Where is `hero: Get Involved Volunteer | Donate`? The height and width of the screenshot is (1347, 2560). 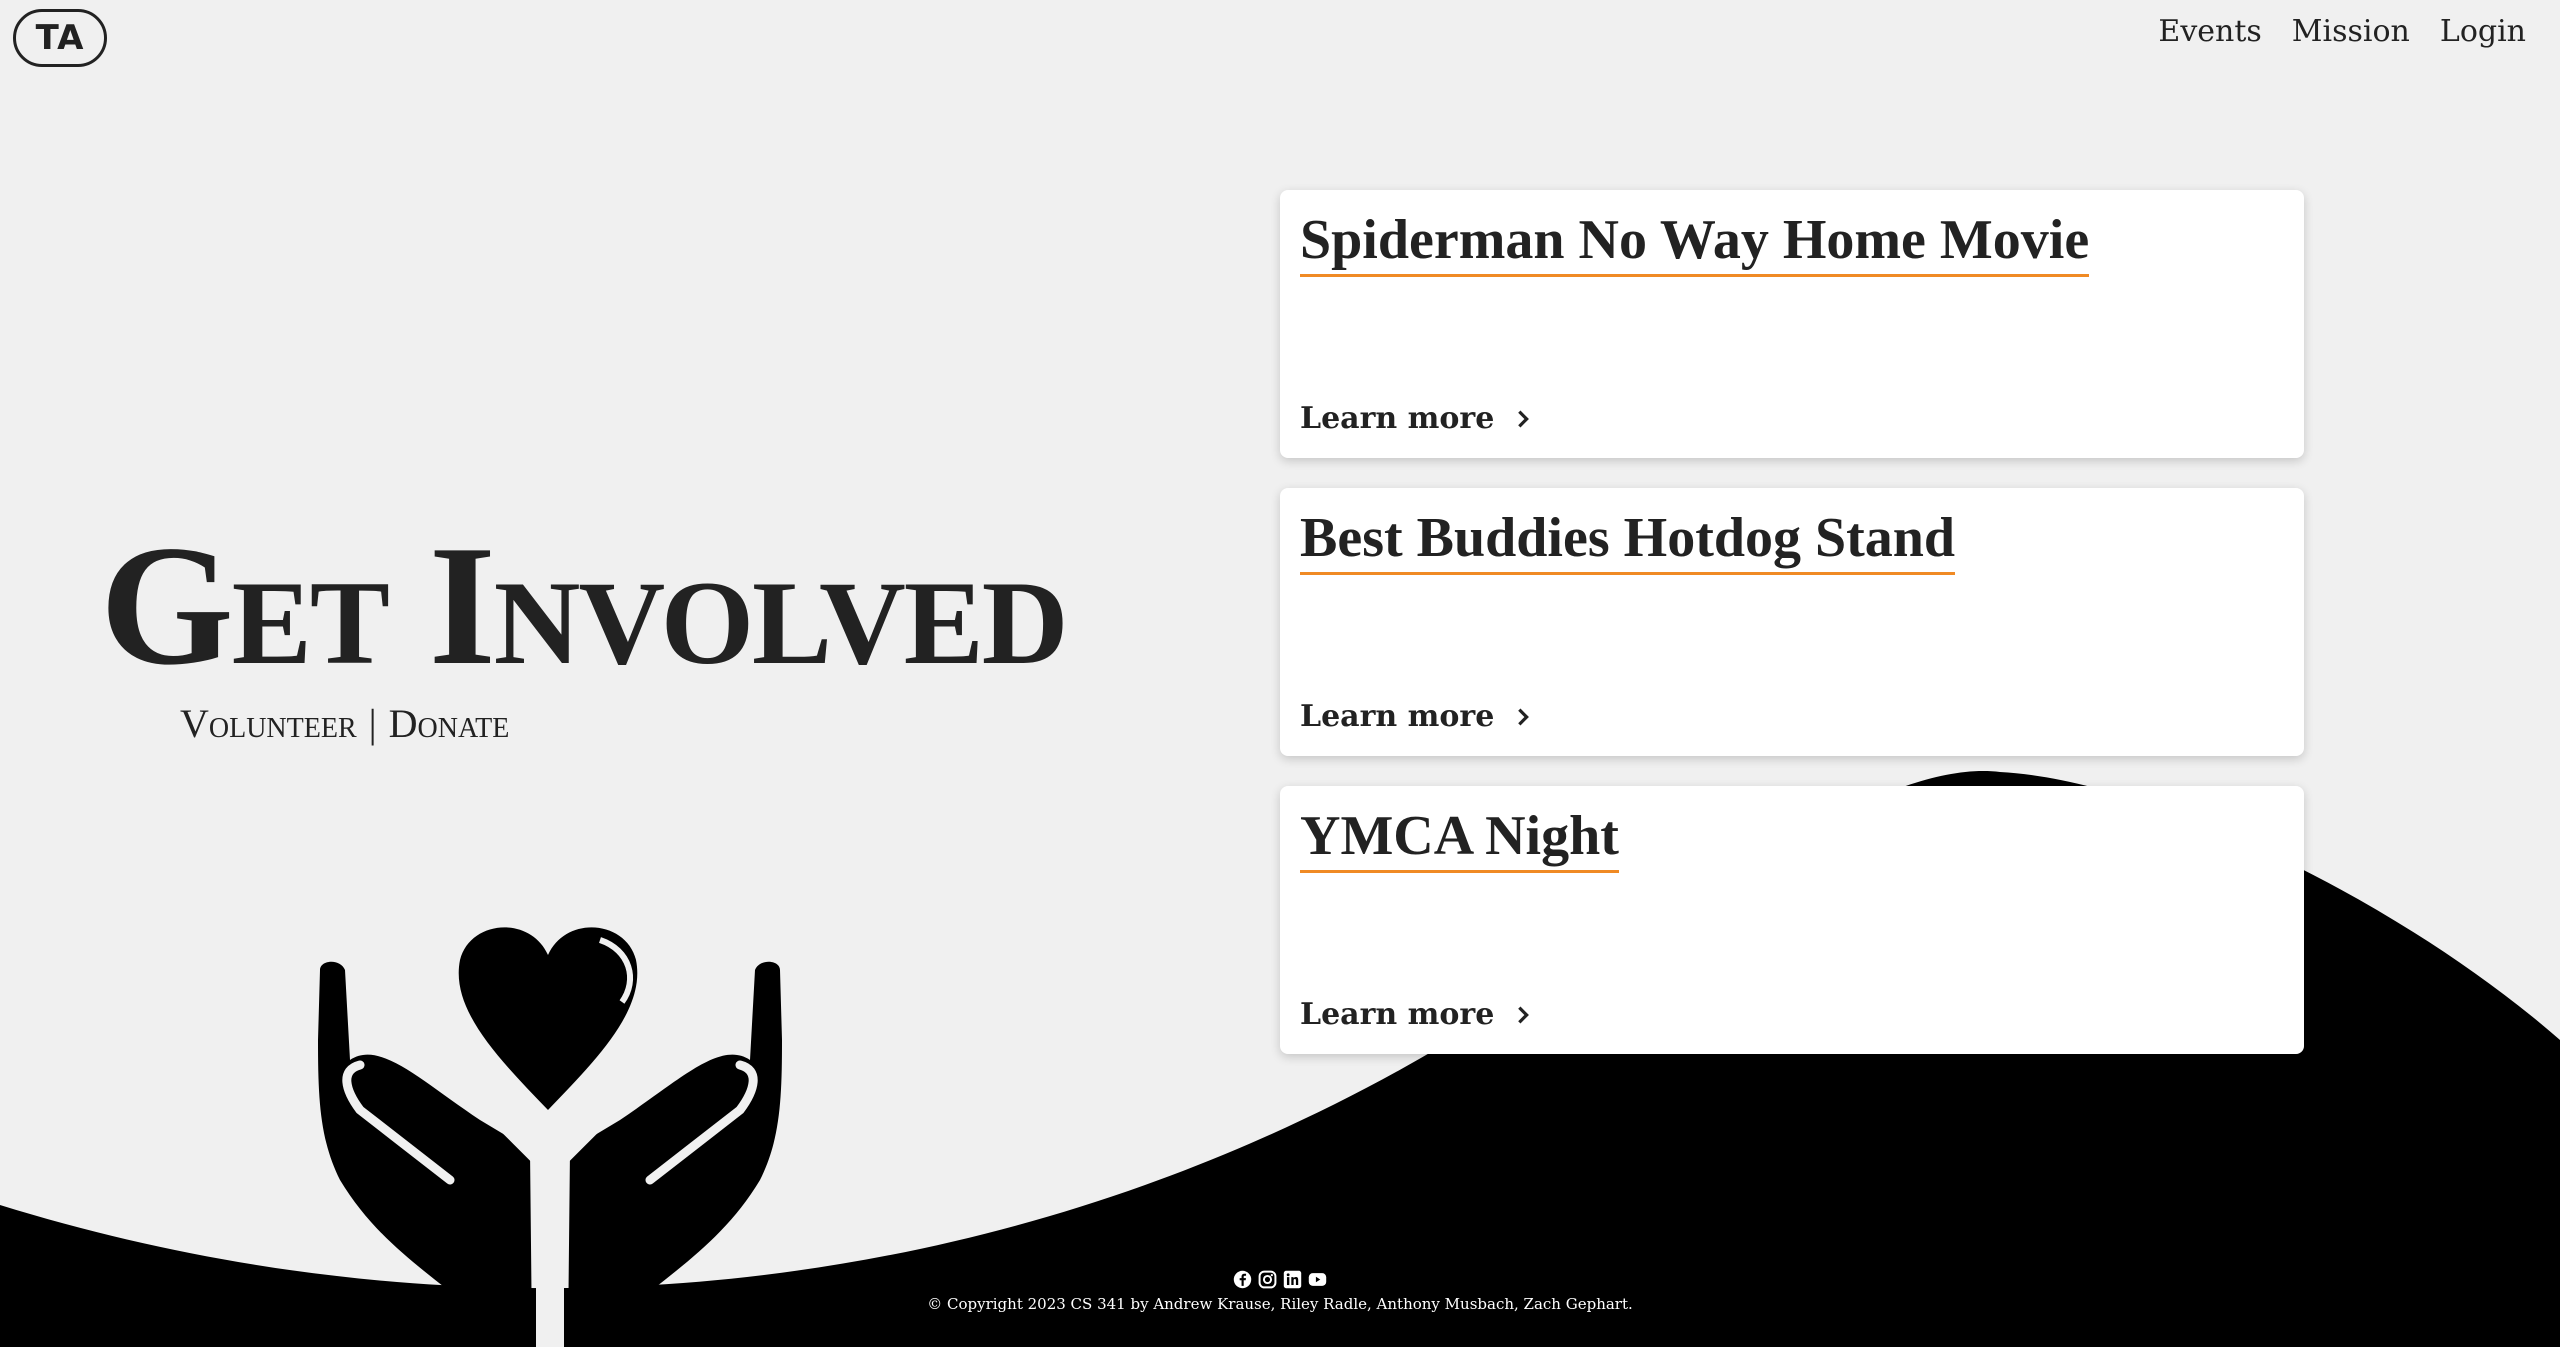
hero: Get Involved Volunteer | Donate is located at coordinates (584, 629).